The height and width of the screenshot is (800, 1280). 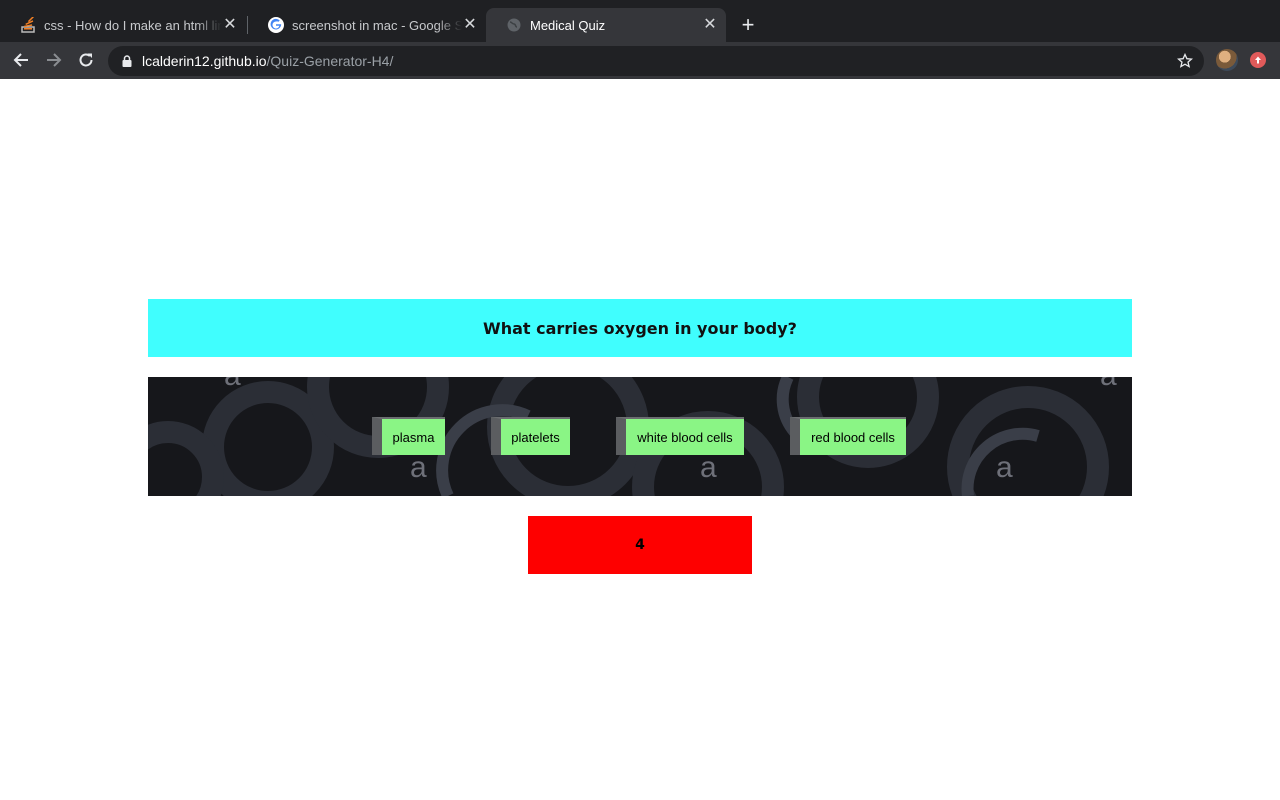 I want to click on reload-icon, so click(x=86, y=60).